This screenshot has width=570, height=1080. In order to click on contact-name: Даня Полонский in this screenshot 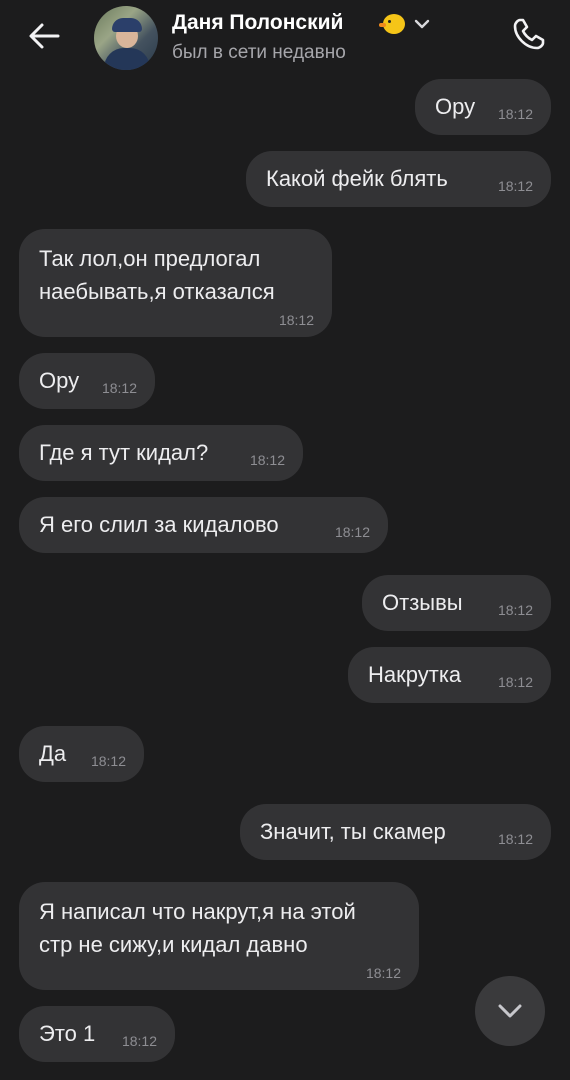, I will do `click(257, 23)`.